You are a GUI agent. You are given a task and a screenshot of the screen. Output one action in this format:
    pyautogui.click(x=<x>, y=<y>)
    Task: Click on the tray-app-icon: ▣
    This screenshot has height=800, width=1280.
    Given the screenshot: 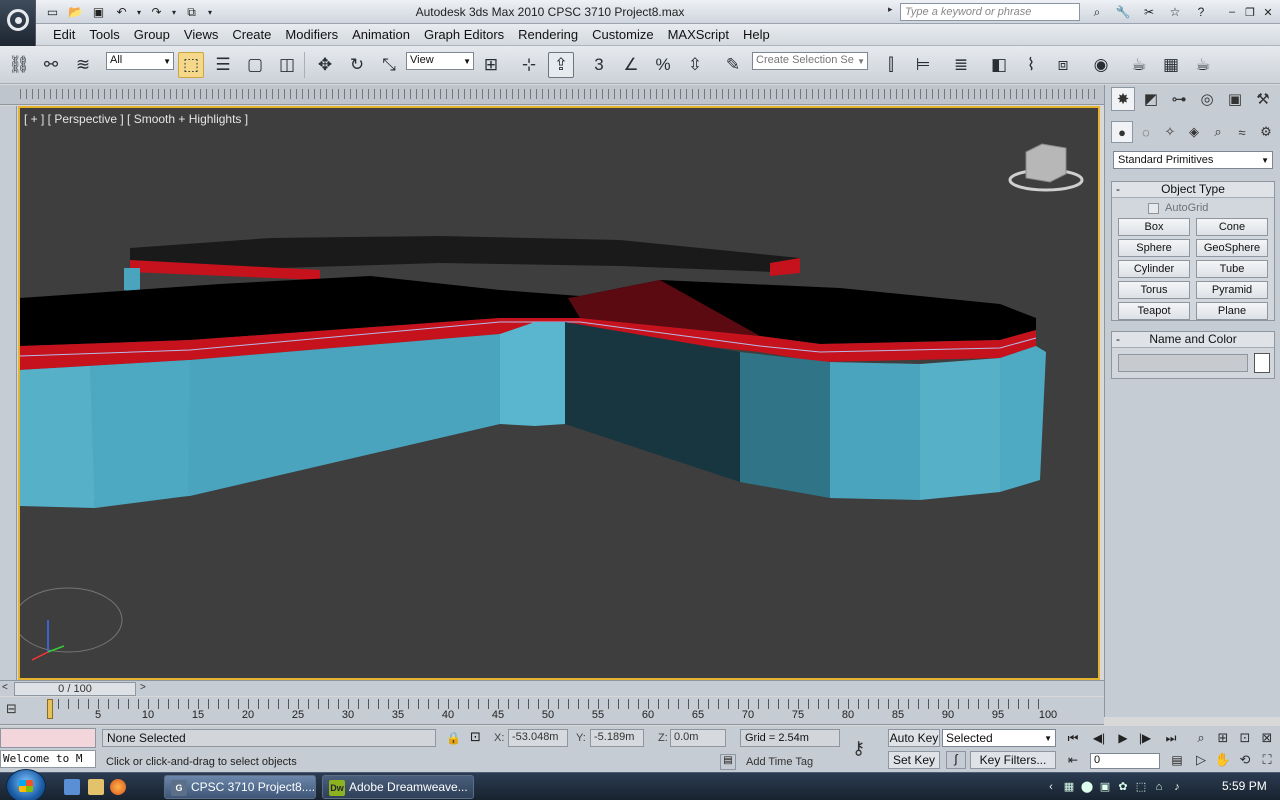 What is the action you would take?
    pyautogui.click(x=1105, y=787)
    